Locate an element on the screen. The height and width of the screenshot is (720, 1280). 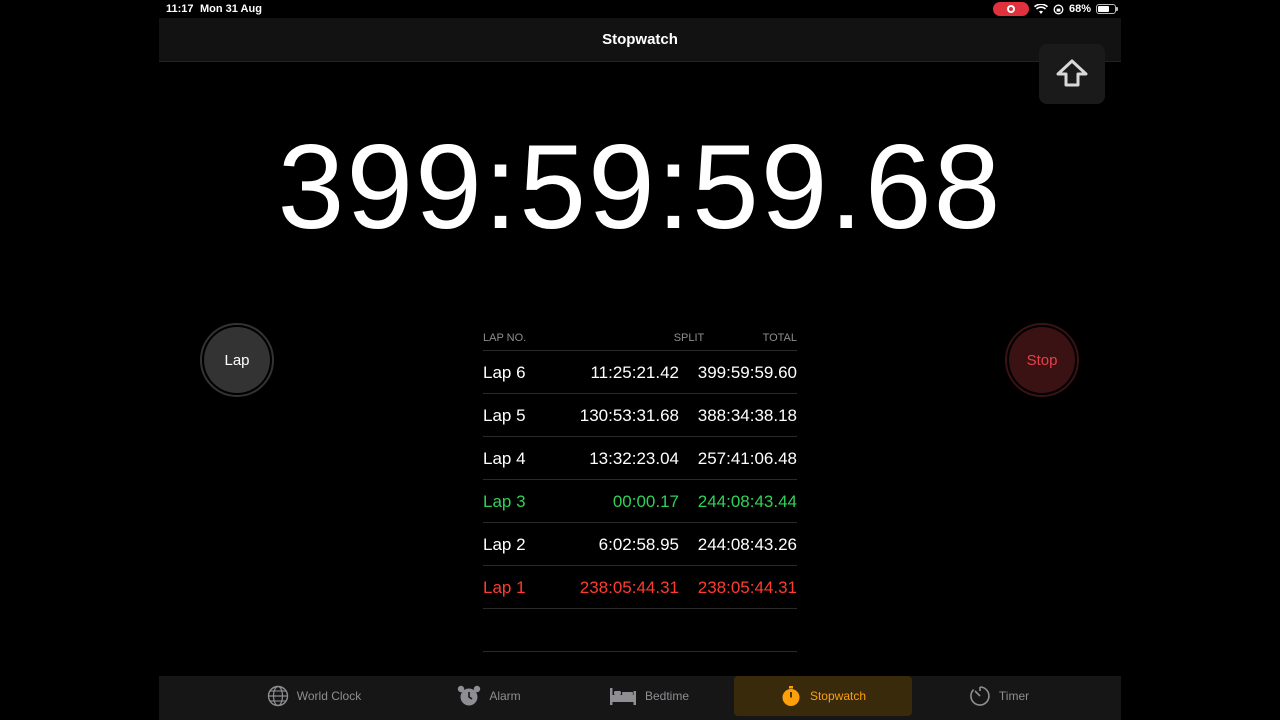
alarm-clock-icon is located at coordinates (469, 695).